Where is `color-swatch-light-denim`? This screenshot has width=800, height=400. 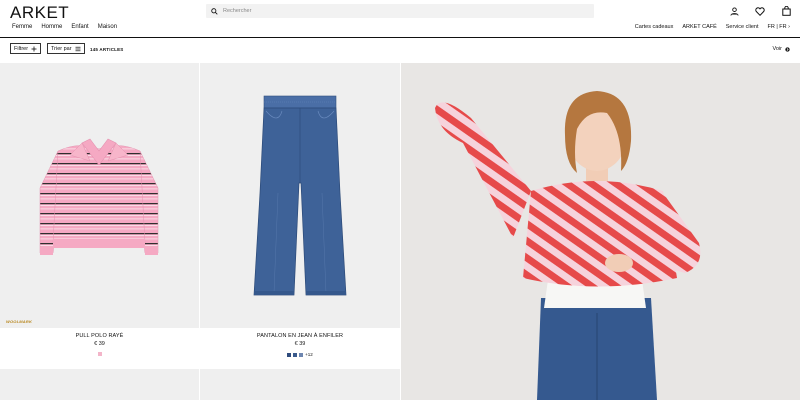 color-swatch-light-denim is located at coordinates (301, 354).